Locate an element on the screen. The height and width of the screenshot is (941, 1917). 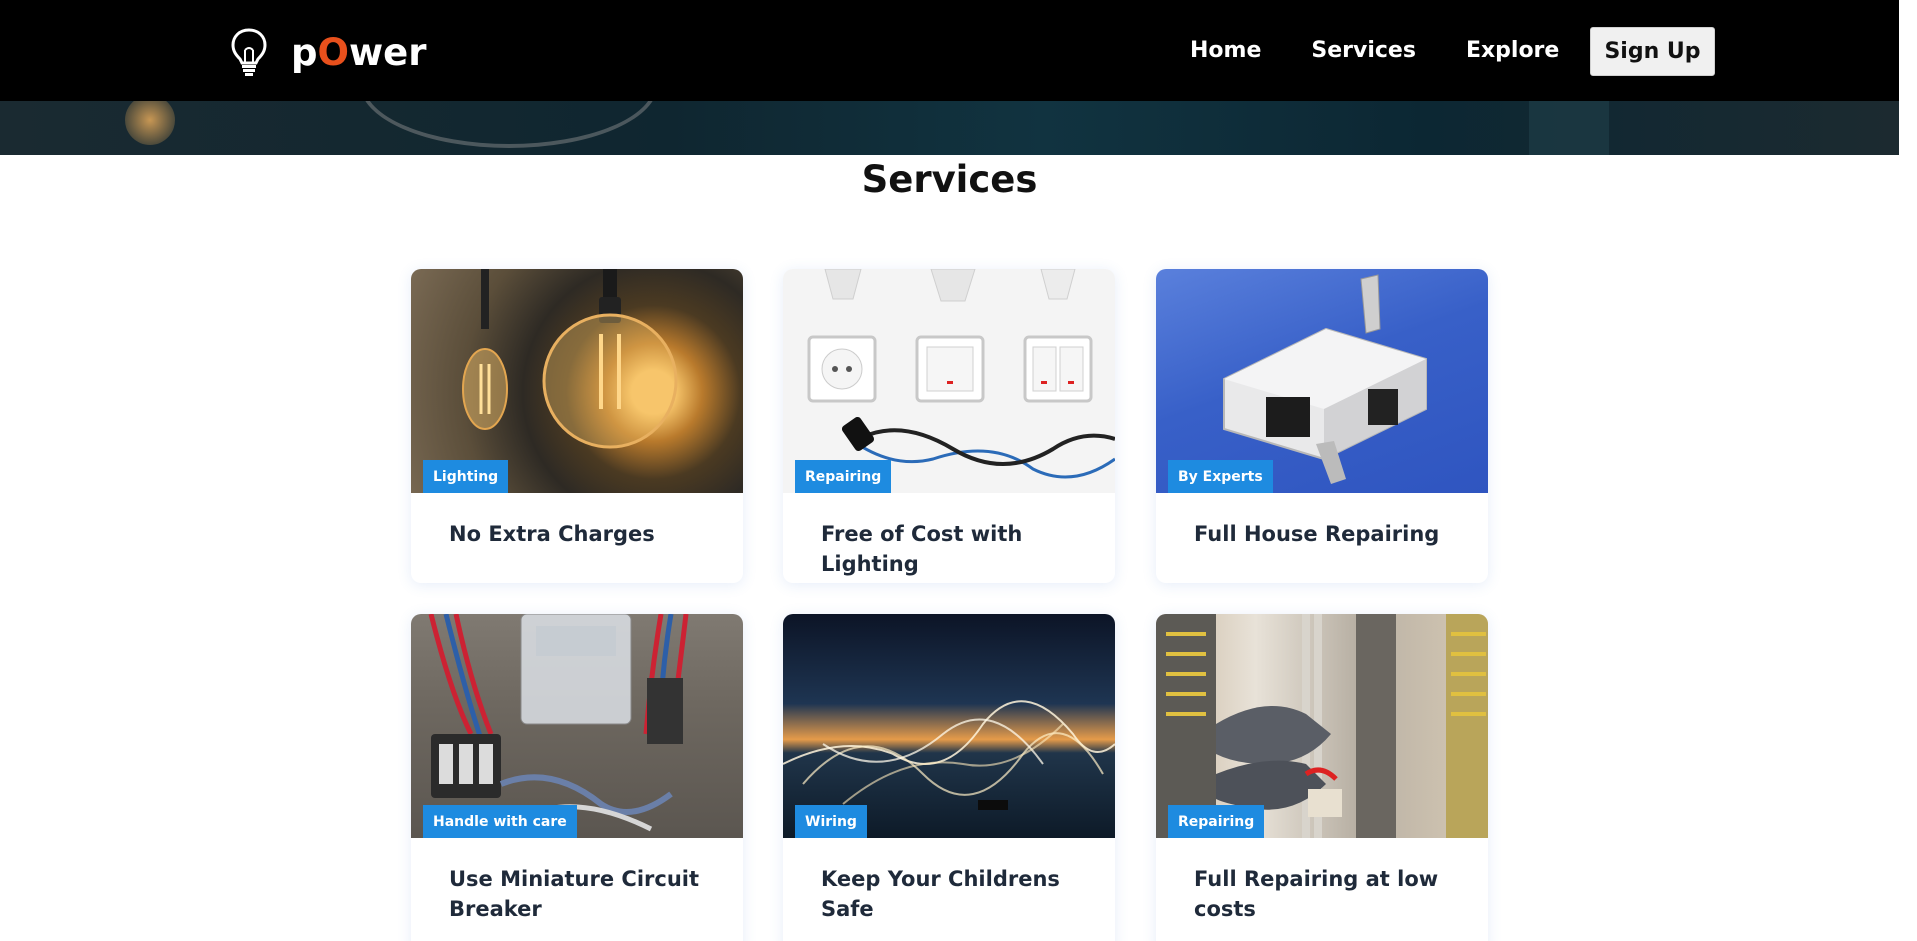
service-card: By Experts Full House Repairing is located at coordinates (1322, 426).